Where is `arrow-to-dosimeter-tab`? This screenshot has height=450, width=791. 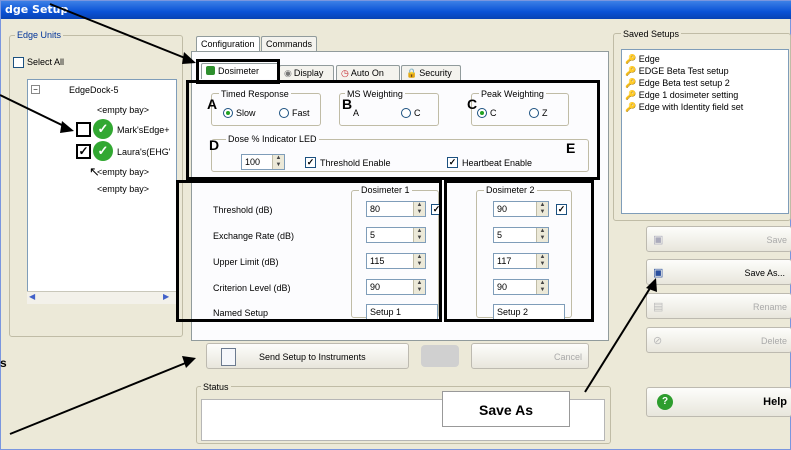
arrow-to-dosimeter-tab is located at coordinates (120, 32).